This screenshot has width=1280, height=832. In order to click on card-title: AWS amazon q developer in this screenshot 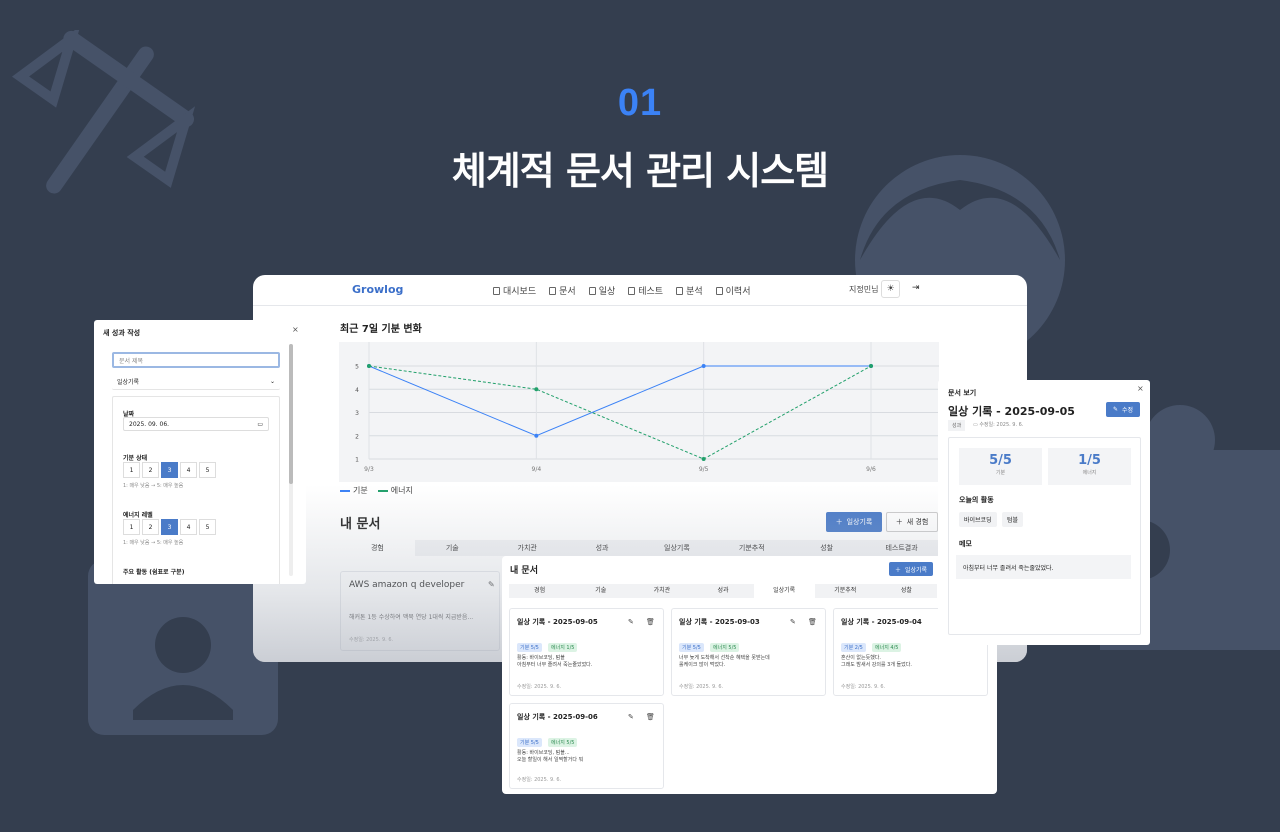, I will do `click(407, 585)`.